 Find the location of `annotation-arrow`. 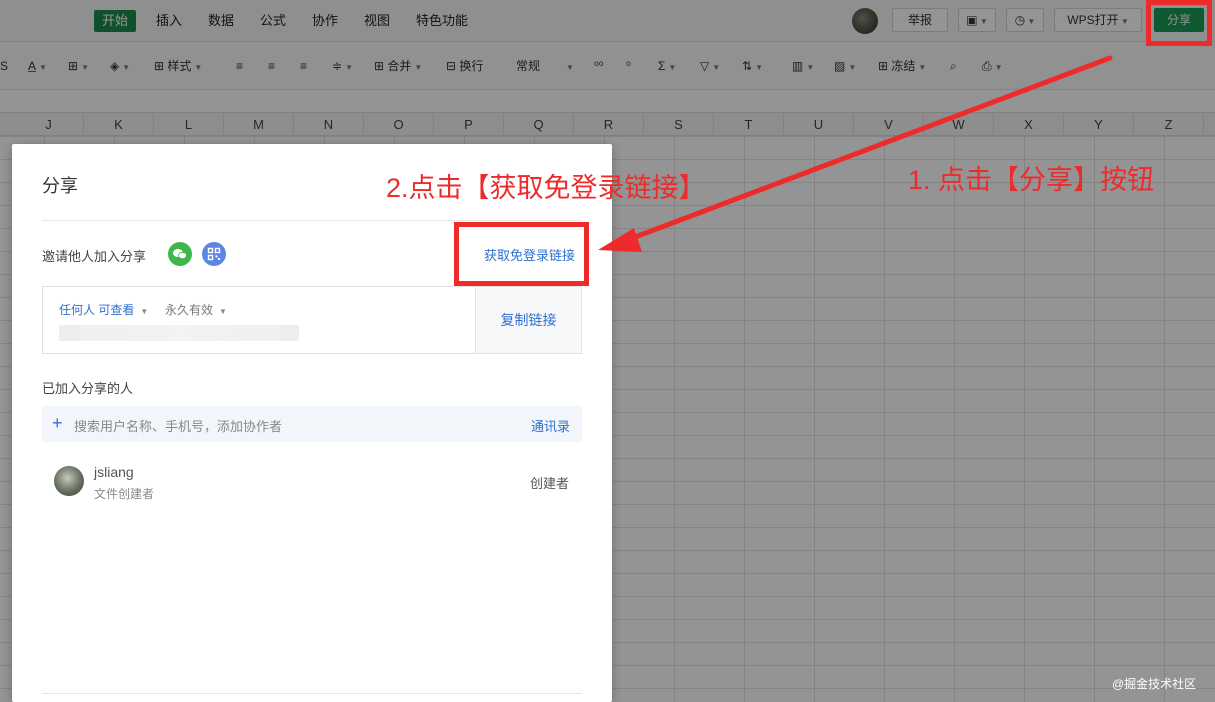

annotation-arrow is located at coordinates (855, 153).